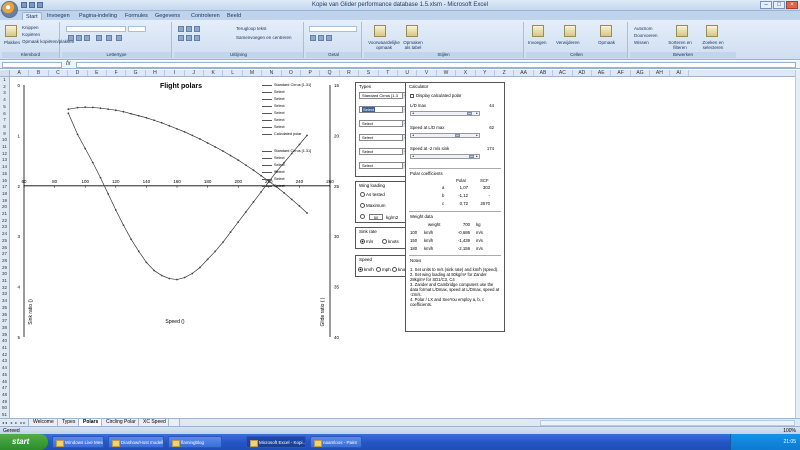 The width and height of the screenshot is (800, 450). I want to click on merge-center-button: Samenvoegen en centreren, so click(264, 37).